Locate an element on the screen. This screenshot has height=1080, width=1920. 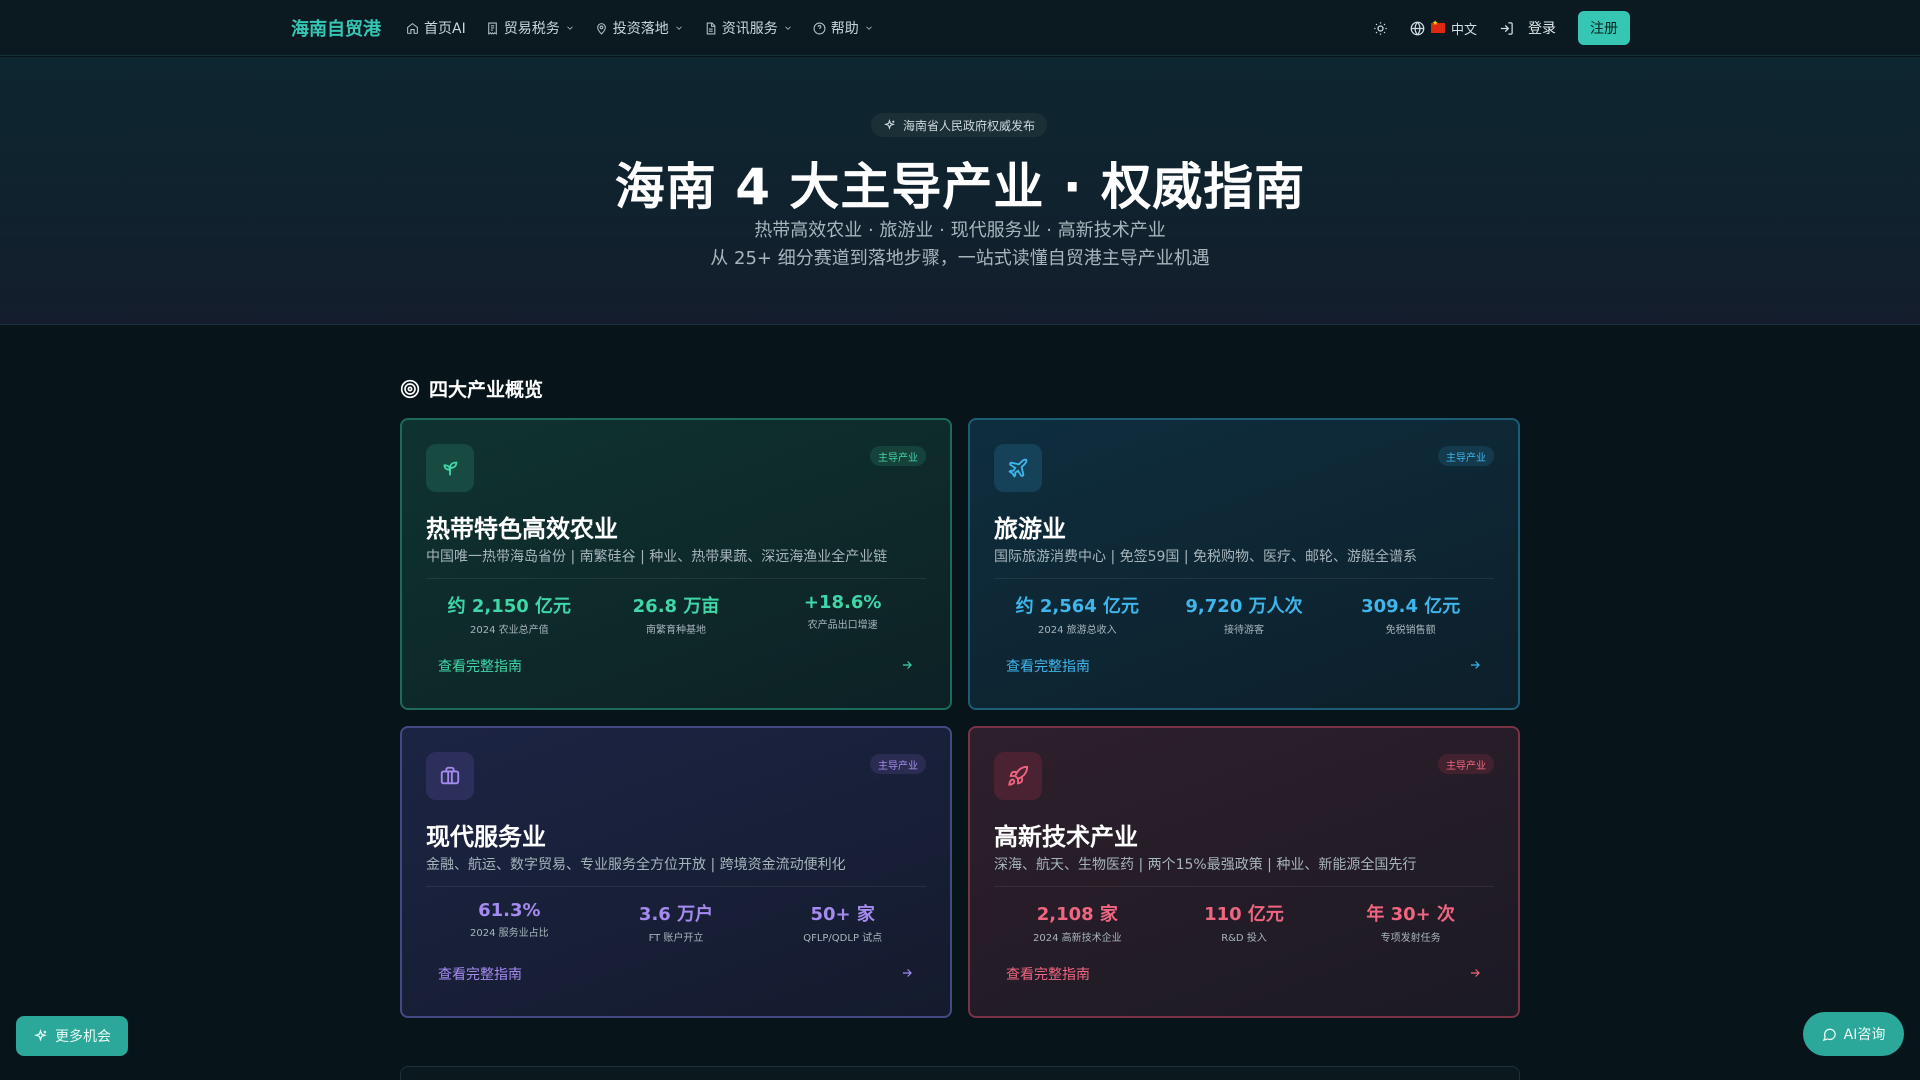
receipt-icon is located at coordinates (492, 28).